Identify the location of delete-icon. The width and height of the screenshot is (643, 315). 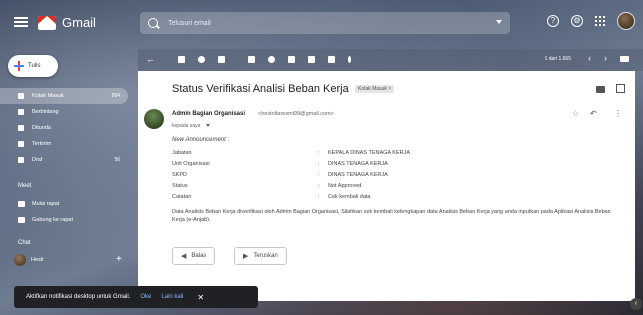
(221, 59).